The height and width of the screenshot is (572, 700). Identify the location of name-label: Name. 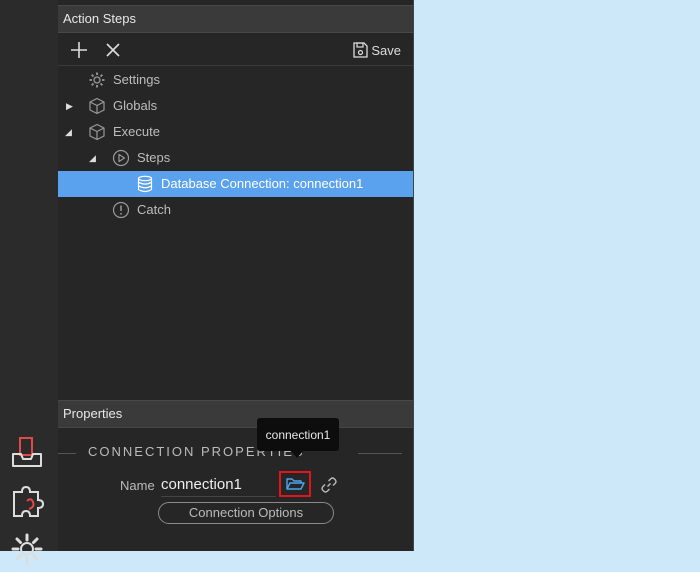
(137, 485).